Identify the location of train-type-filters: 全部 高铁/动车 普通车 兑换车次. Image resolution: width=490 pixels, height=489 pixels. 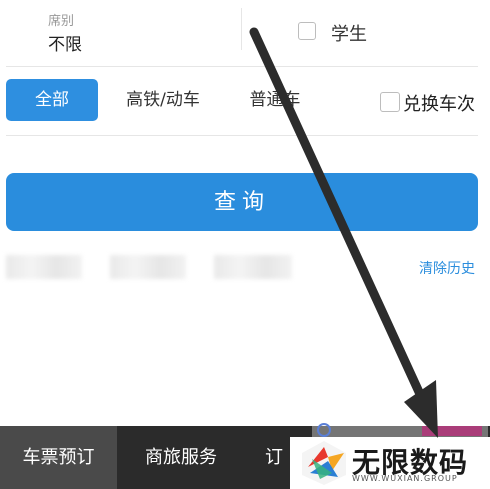
(245, 101).